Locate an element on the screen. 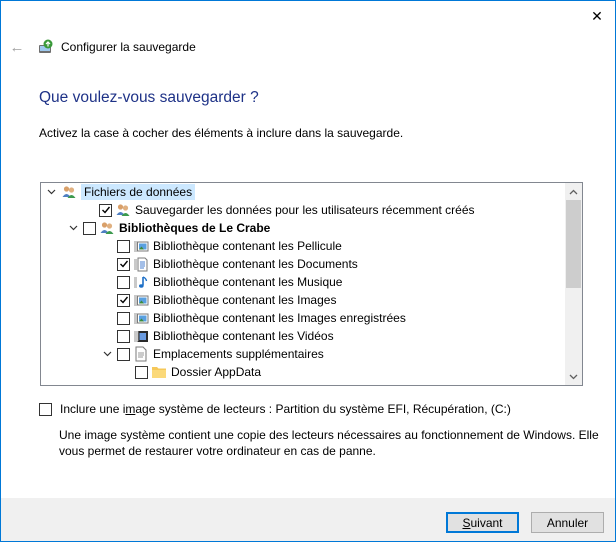  back-button: ← is located at coordinates (17, 47).